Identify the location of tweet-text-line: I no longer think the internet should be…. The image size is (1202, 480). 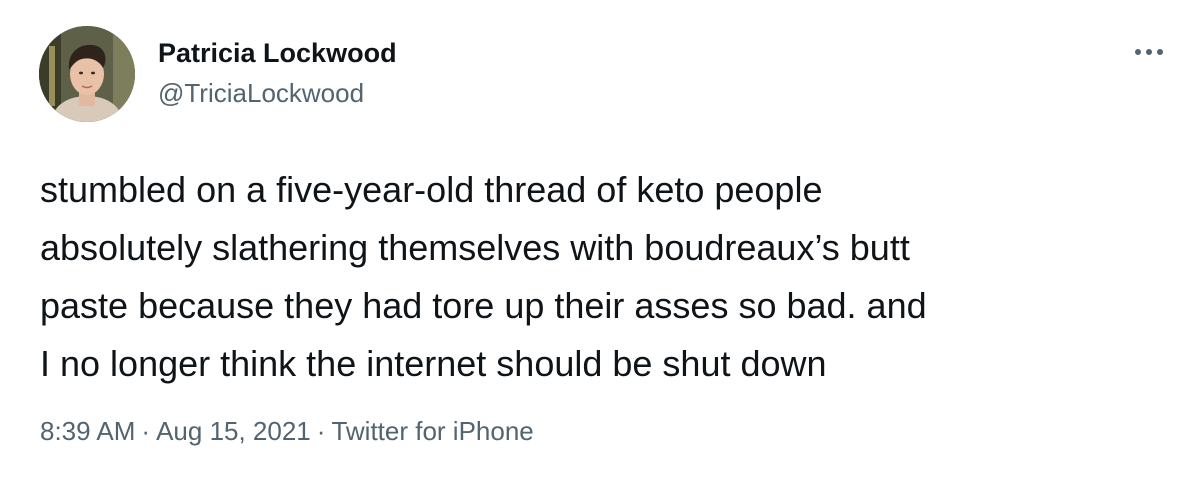
(433, 363).